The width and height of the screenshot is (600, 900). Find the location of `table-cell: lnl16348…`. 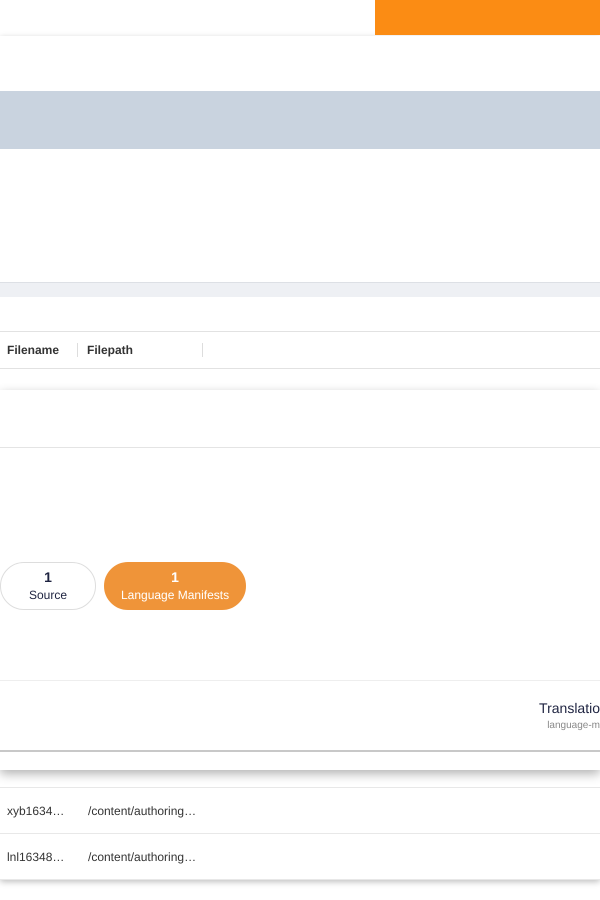

table-cell: lnl16348… is located at coordinates (35, 857).